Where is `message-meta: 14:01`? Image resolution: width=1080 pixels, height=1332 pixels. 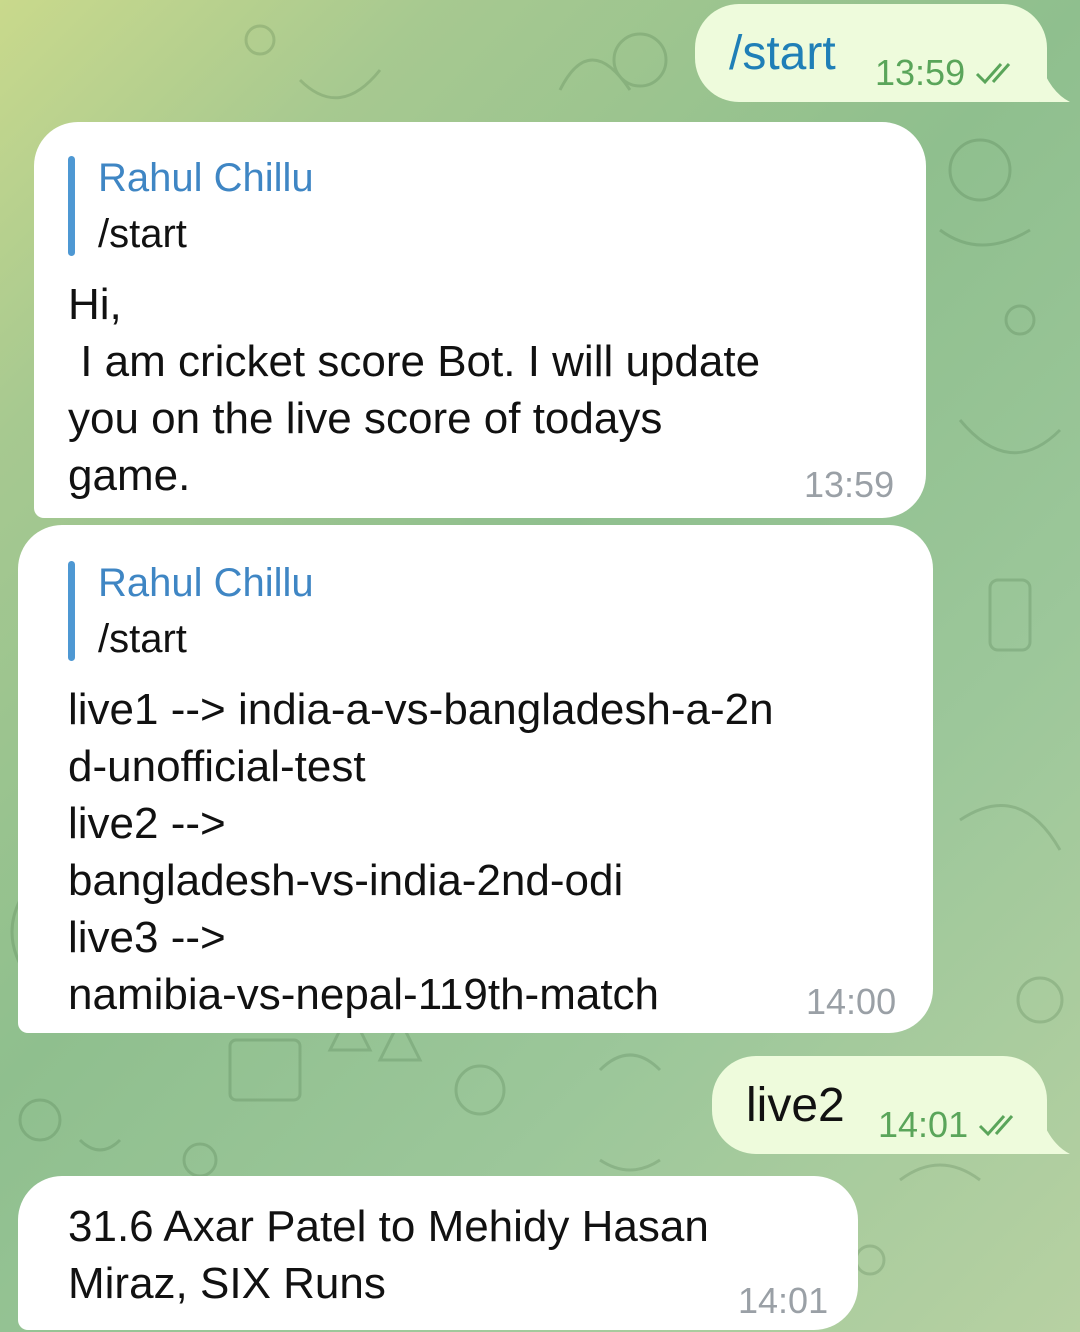
message-meta: 14:01 is located at coordinates (950, 1125).